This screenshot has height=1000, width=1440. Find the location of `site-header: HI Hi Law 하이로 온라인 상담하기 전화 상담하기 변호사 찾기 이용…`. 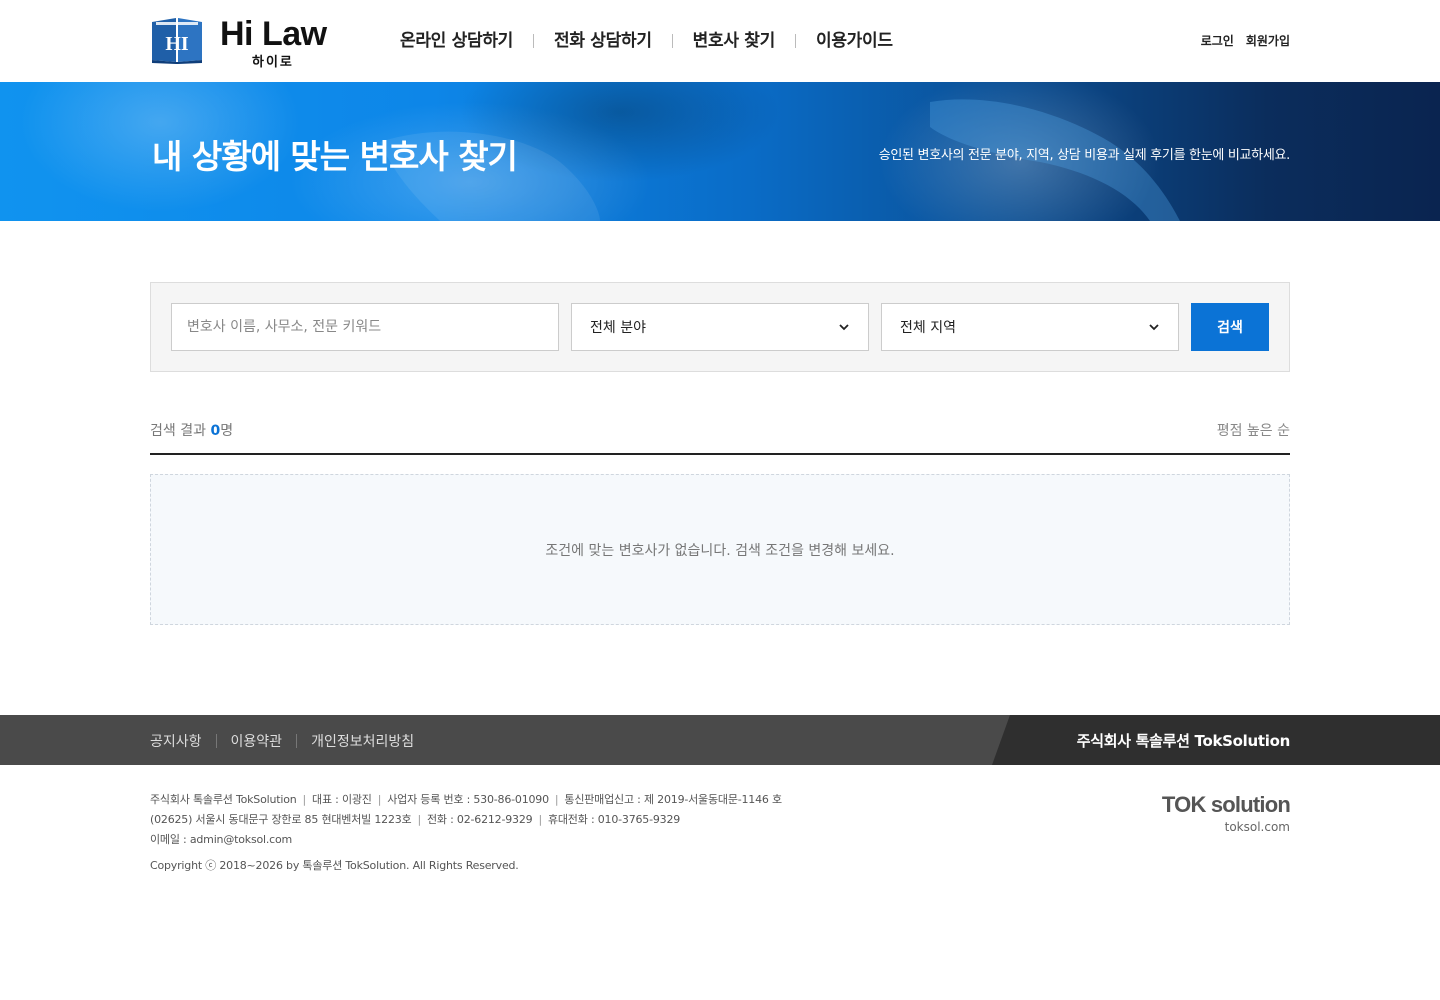

site-header: HI Hi Law 하이로 온라인 상담하기 전화 상담하기 변호사 찾기 이용… is located at coordinates (720, 41).